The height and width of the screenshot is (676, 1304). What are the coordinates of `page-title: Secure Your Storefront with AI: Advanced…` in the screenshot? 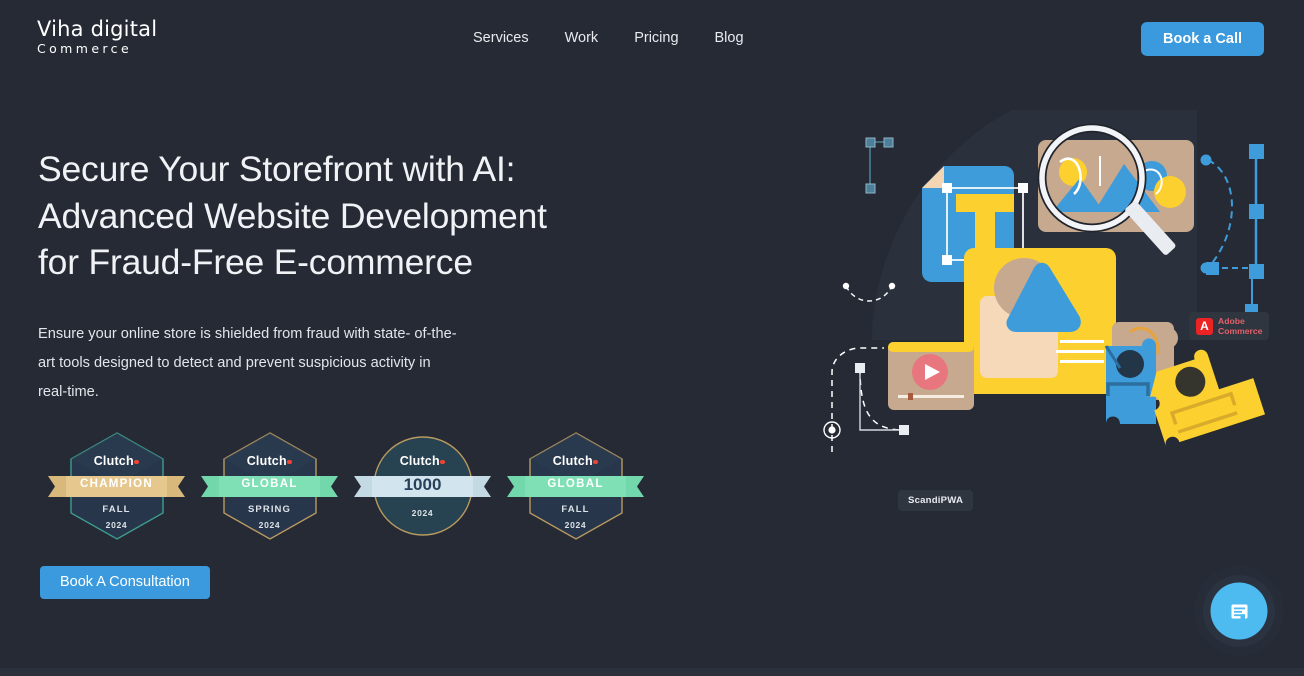 It's located at (338, 216).